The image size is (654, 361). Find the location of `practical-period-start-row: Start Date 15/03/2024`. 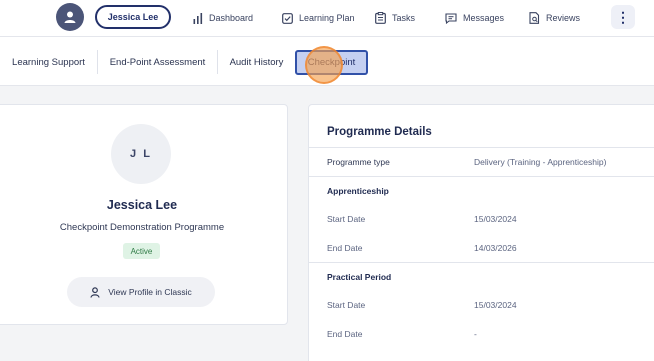

practical-period-start-row: Start Date 15/03/2024 is located at coordinates (481, 305).